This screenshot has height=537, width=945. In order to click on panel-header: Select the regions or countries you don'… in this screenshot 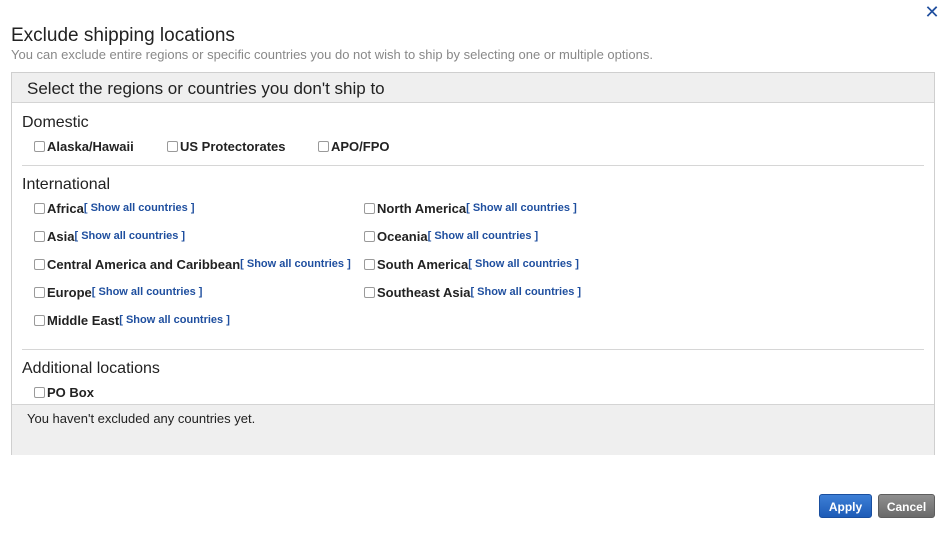, I will do `click(473, 88)`.